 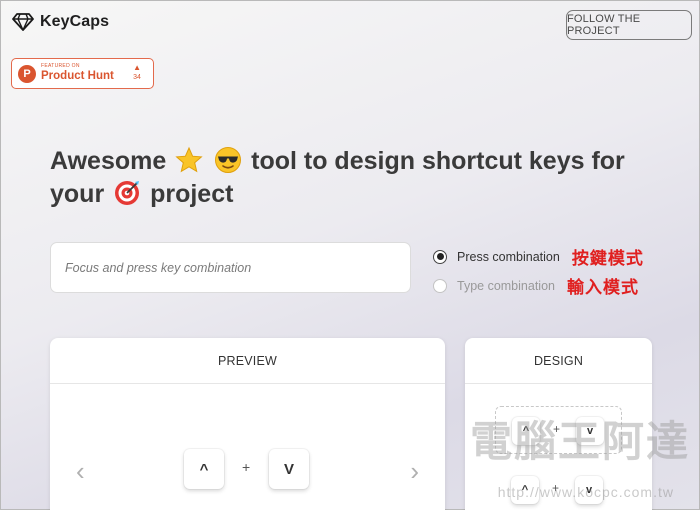 I want to click on headline-part3: your, so click(x=77, y=194).